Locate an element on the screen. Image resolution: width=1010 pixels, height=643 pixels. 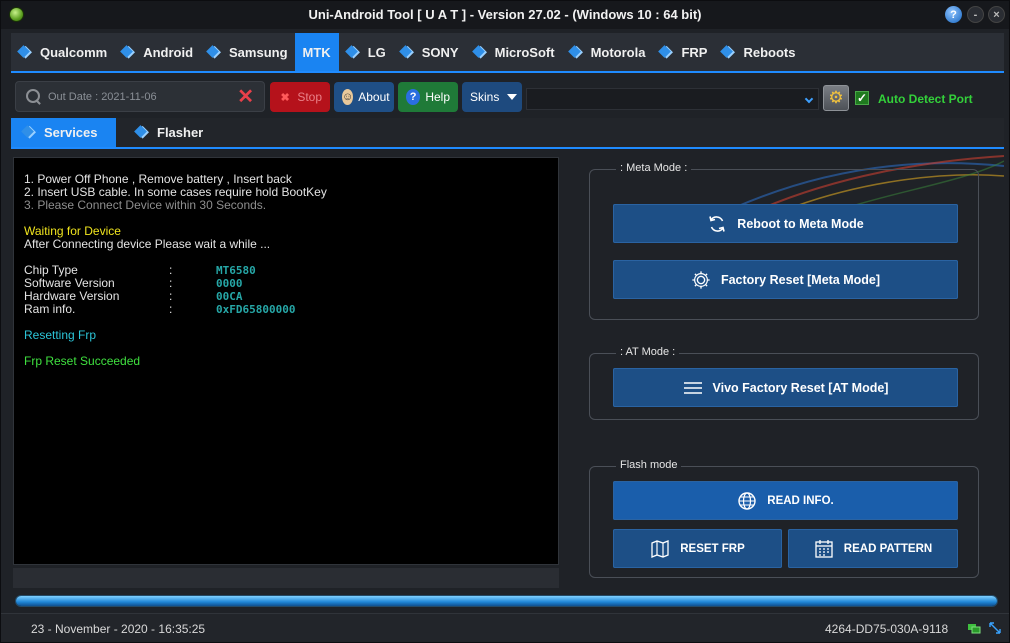
tab-label: Samsung is located at coordinates (258, 52).